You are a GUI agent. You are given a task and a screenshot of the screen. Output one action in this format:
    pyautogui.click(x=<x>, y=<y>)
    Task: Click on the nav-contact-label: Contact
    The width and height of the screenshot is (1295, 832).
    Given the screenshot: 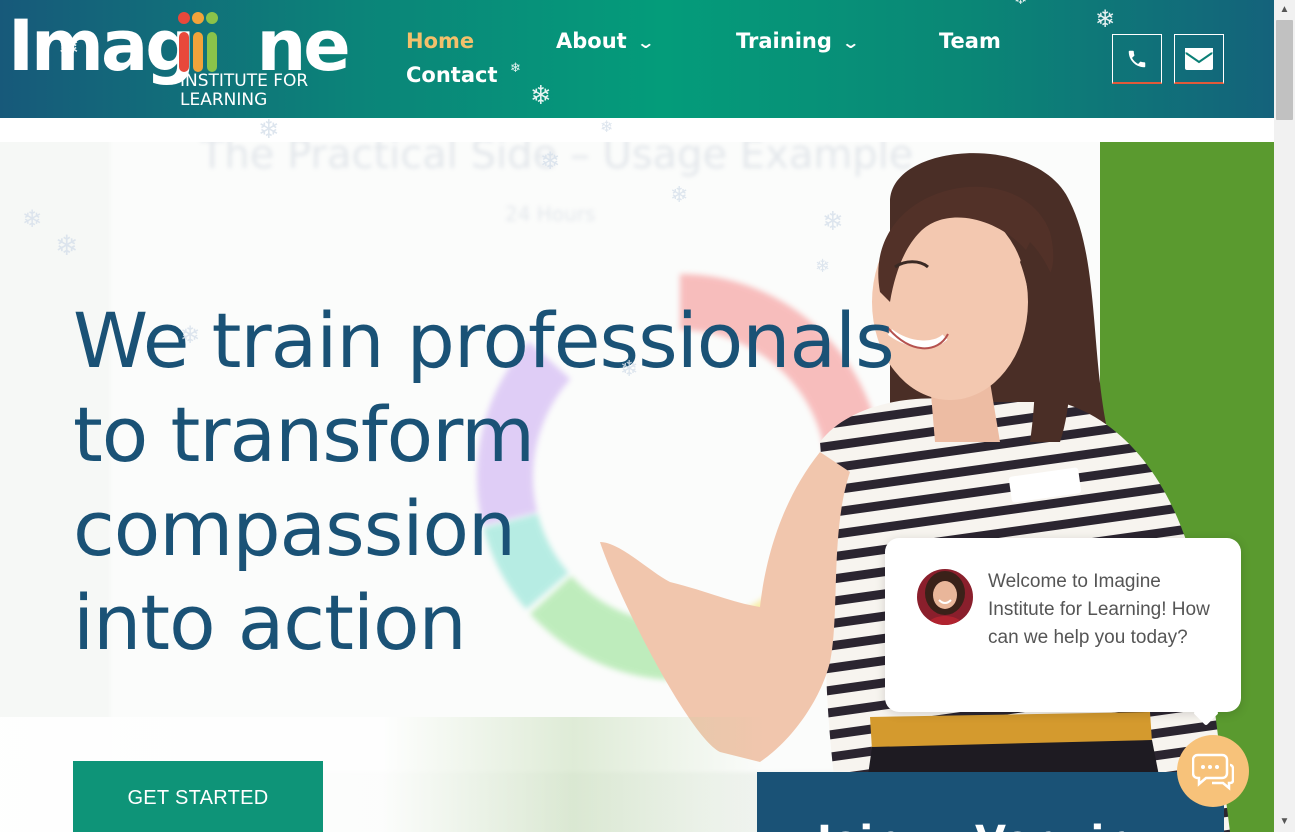 What is the action you would take?
    pyautogui.click(x=452, y=75)
    